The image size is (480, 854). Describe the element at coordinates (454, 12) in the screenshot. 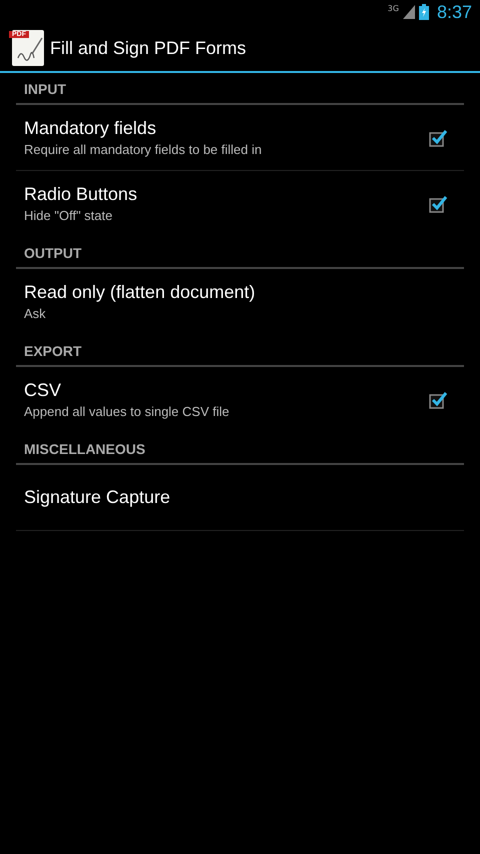

I see `clock-time: 8:37` at that location.